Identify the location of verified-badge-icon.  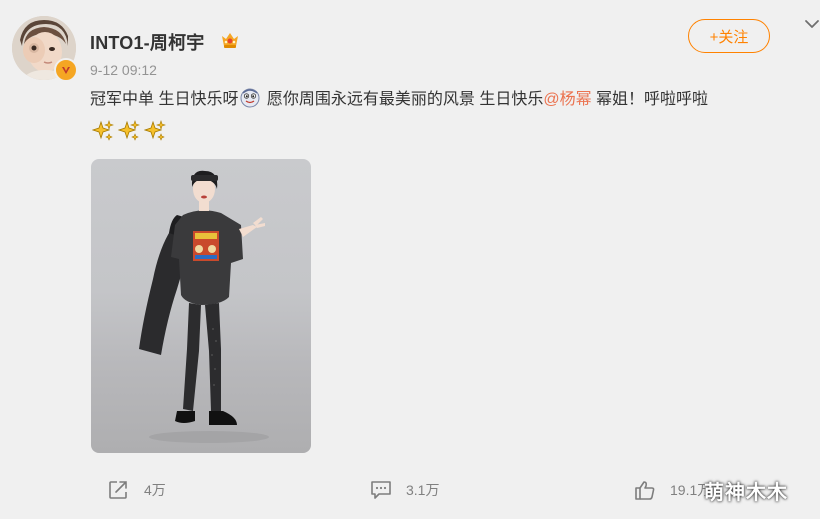
(66, 70).